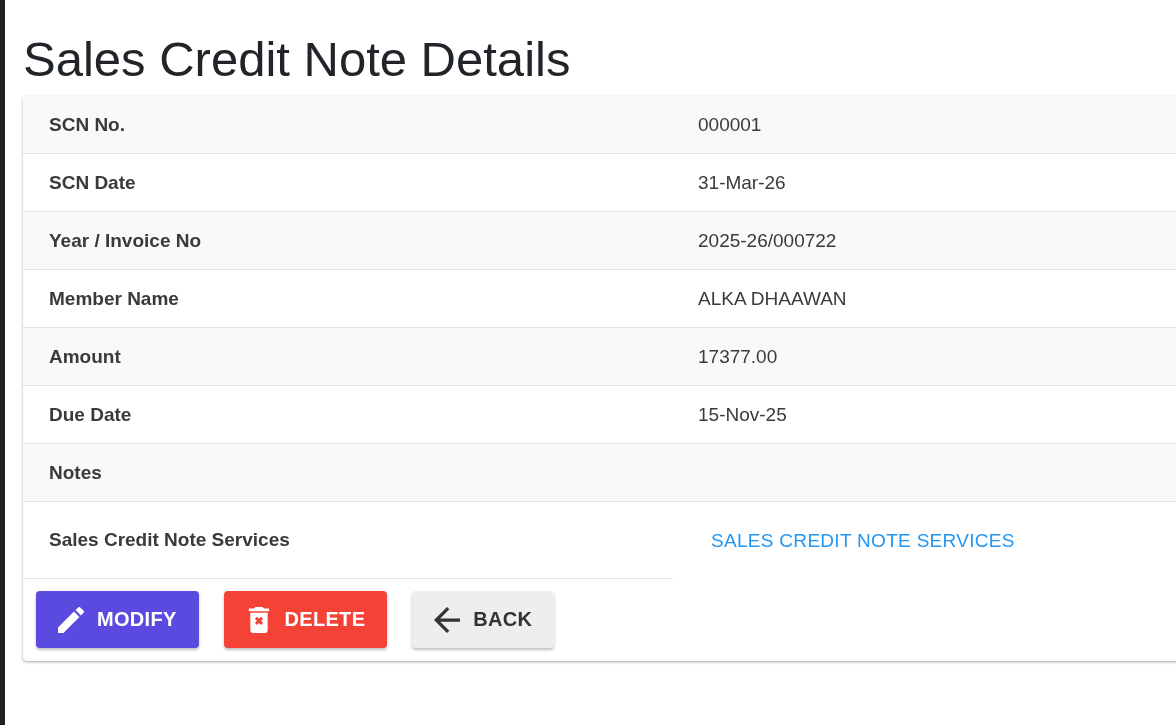 Image resolution: width=1176 pixels, height=725 pixels. Describe the element at coordinates (772, 298) in the screenshot. I see `detail-value: ALKA DHAAWAN` at that location.